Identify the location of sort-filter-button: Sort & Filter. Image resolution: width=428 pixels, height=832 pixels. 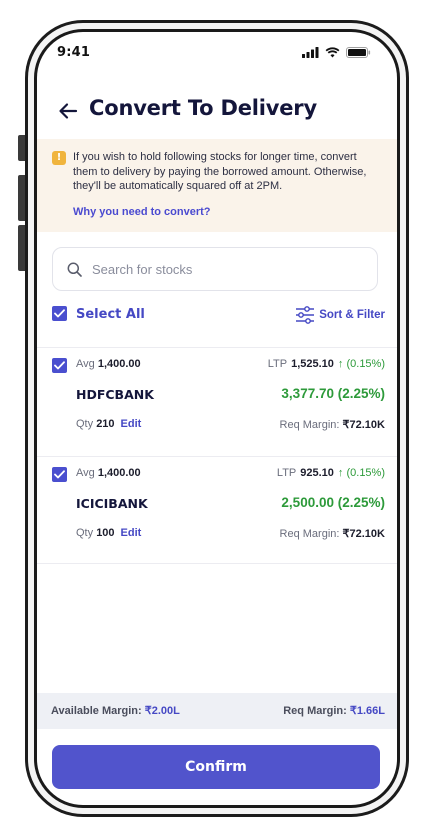
(340, 315).